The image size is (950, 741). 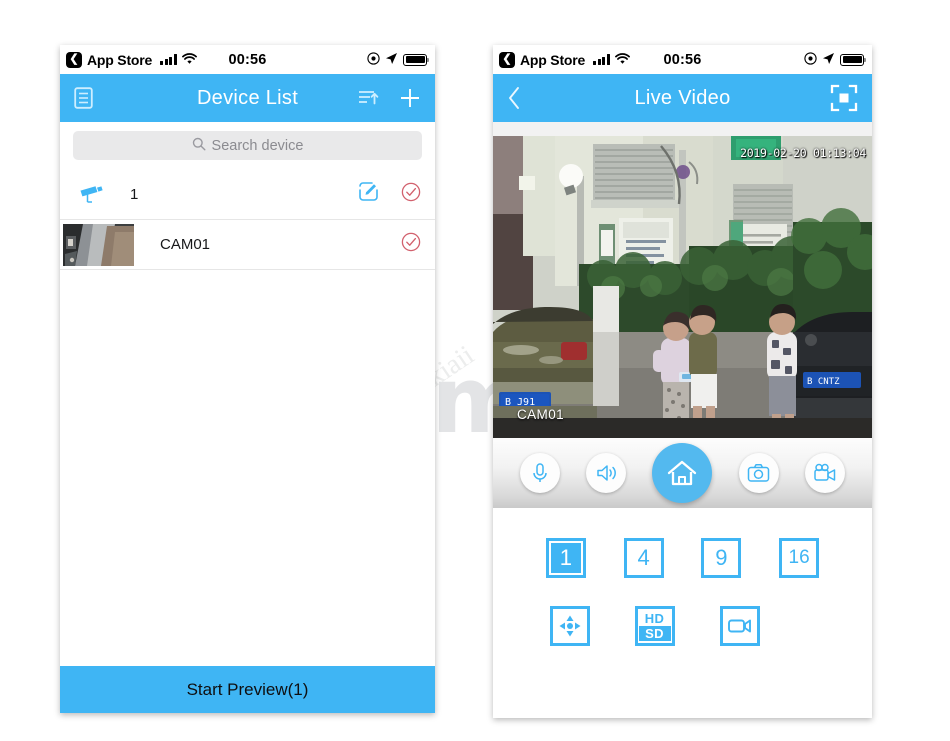 I want to click on search-input: Search device, so click(x=247, y=145).